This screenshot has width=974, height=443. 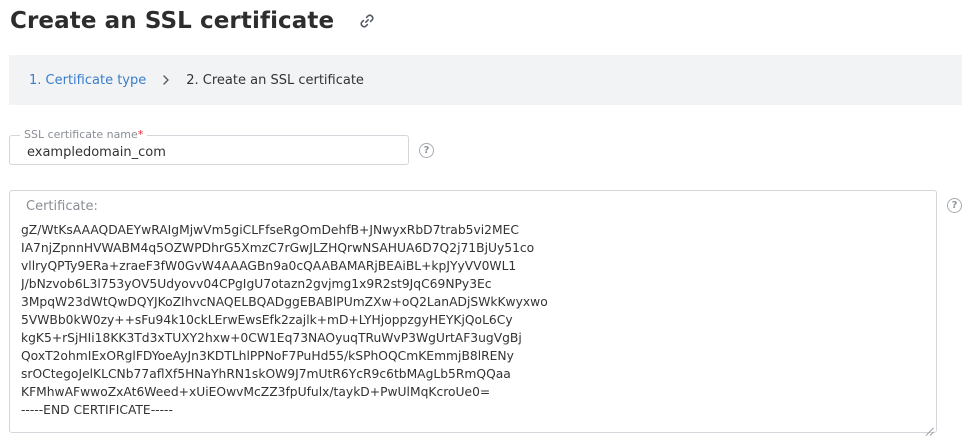 I want to click on chevron-right-icon, so click(x=166, y=80).